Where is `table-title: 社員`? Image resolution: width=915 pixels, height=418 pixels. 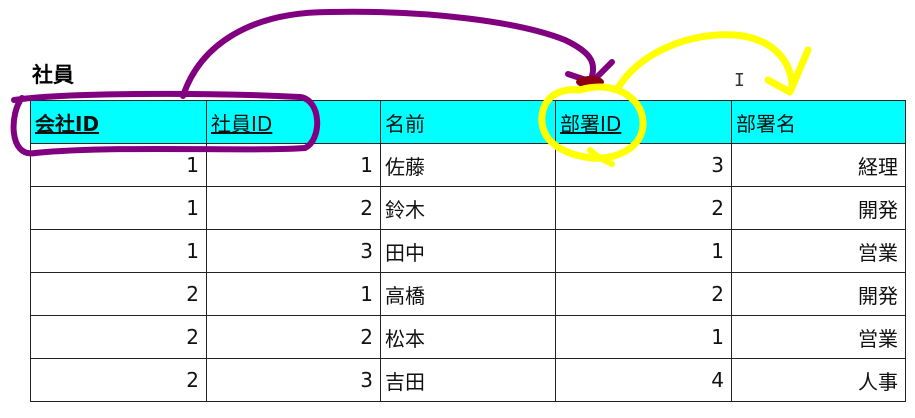 table-title: 社員 is located at coordinates (53, 75).